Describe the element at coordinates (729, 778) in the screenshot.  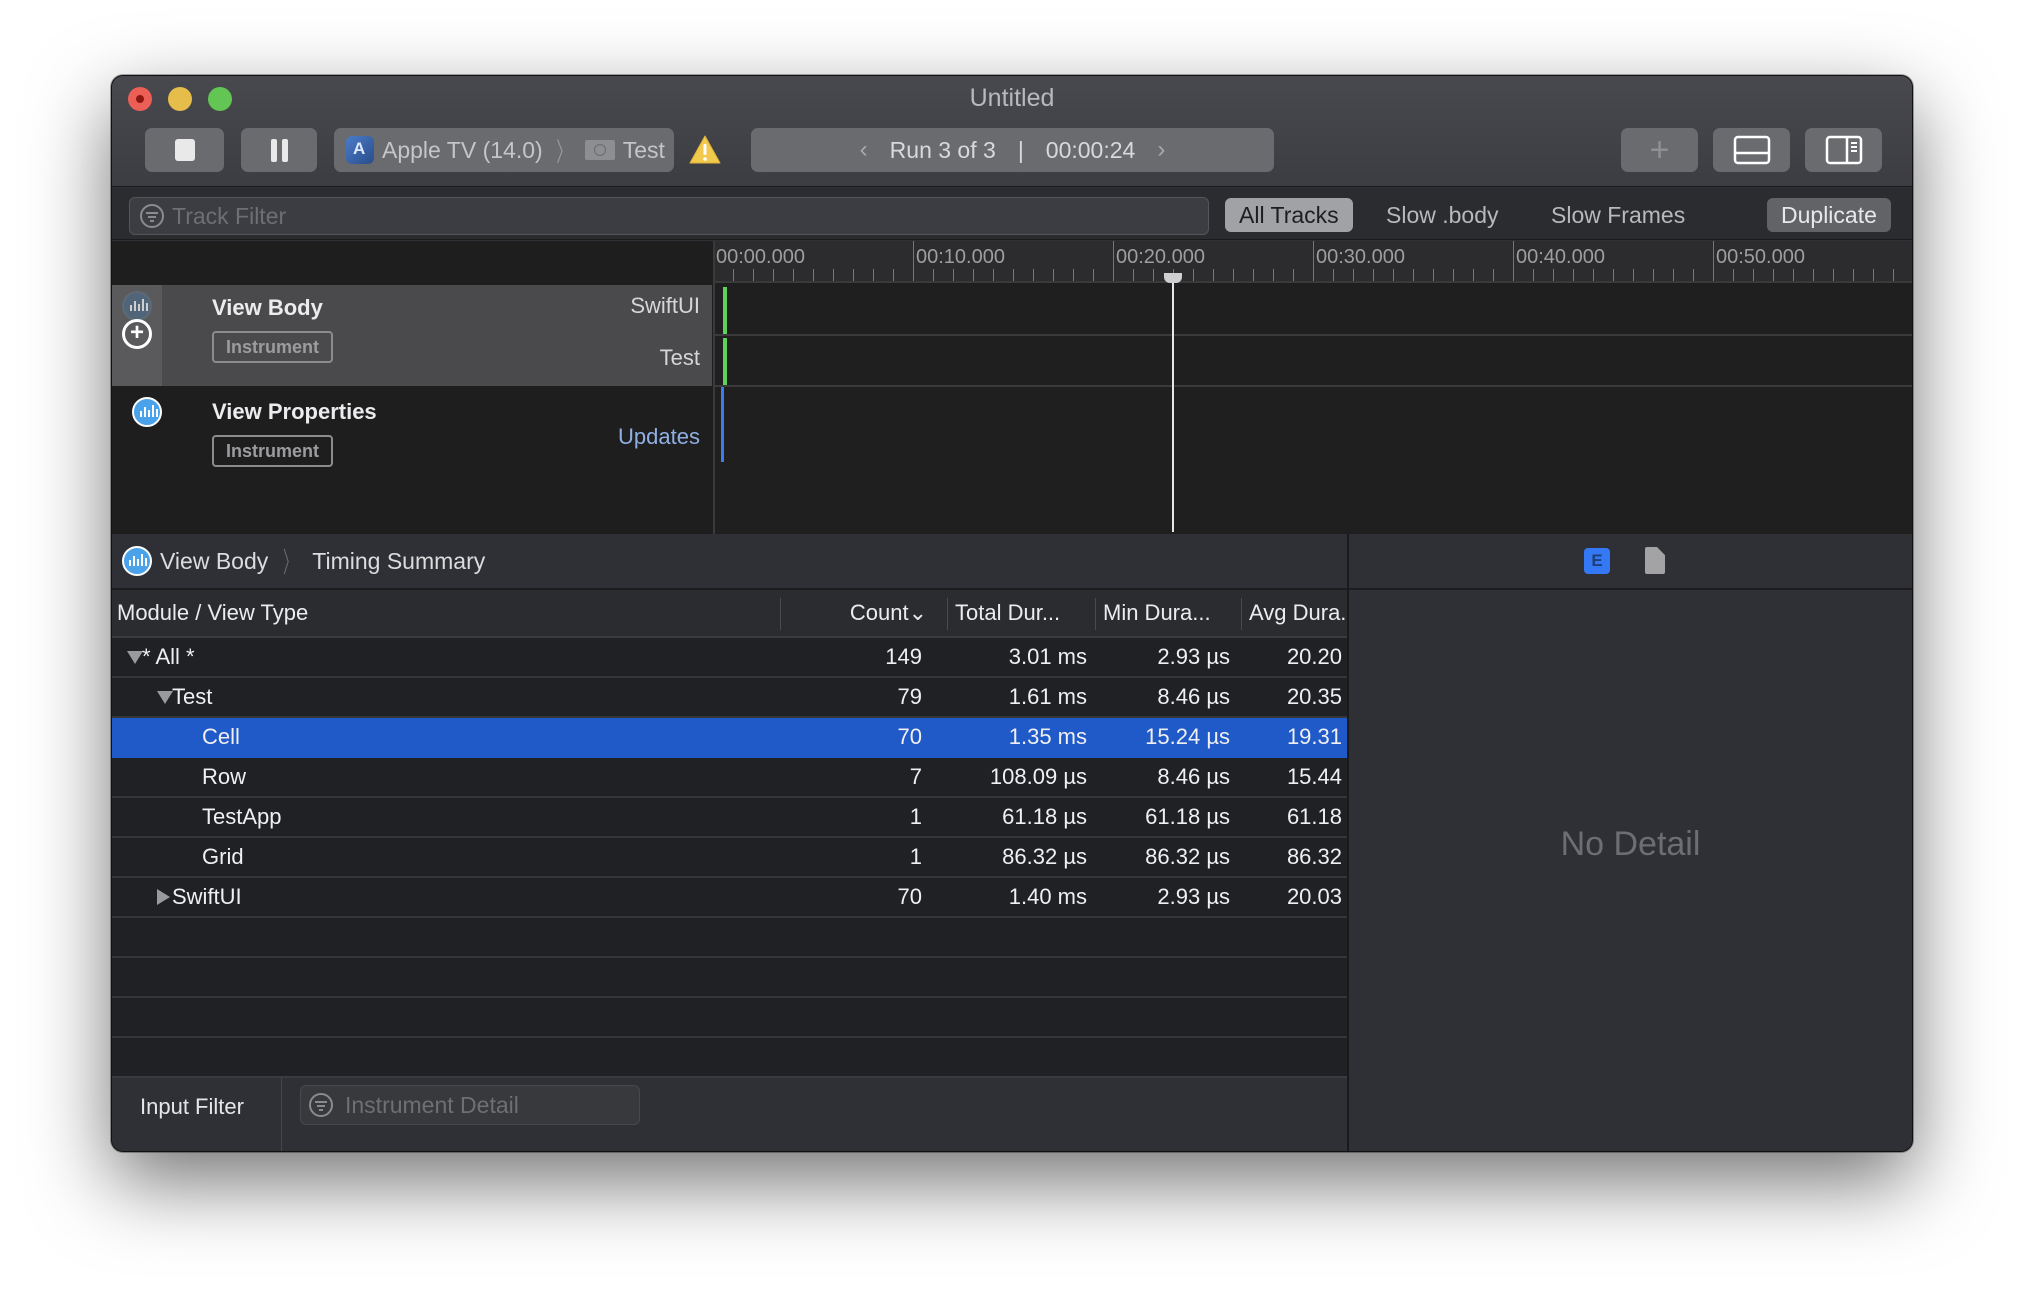
I see `table-row: Row 7 108.09 µs 8.46 µs 15.44` at that location.